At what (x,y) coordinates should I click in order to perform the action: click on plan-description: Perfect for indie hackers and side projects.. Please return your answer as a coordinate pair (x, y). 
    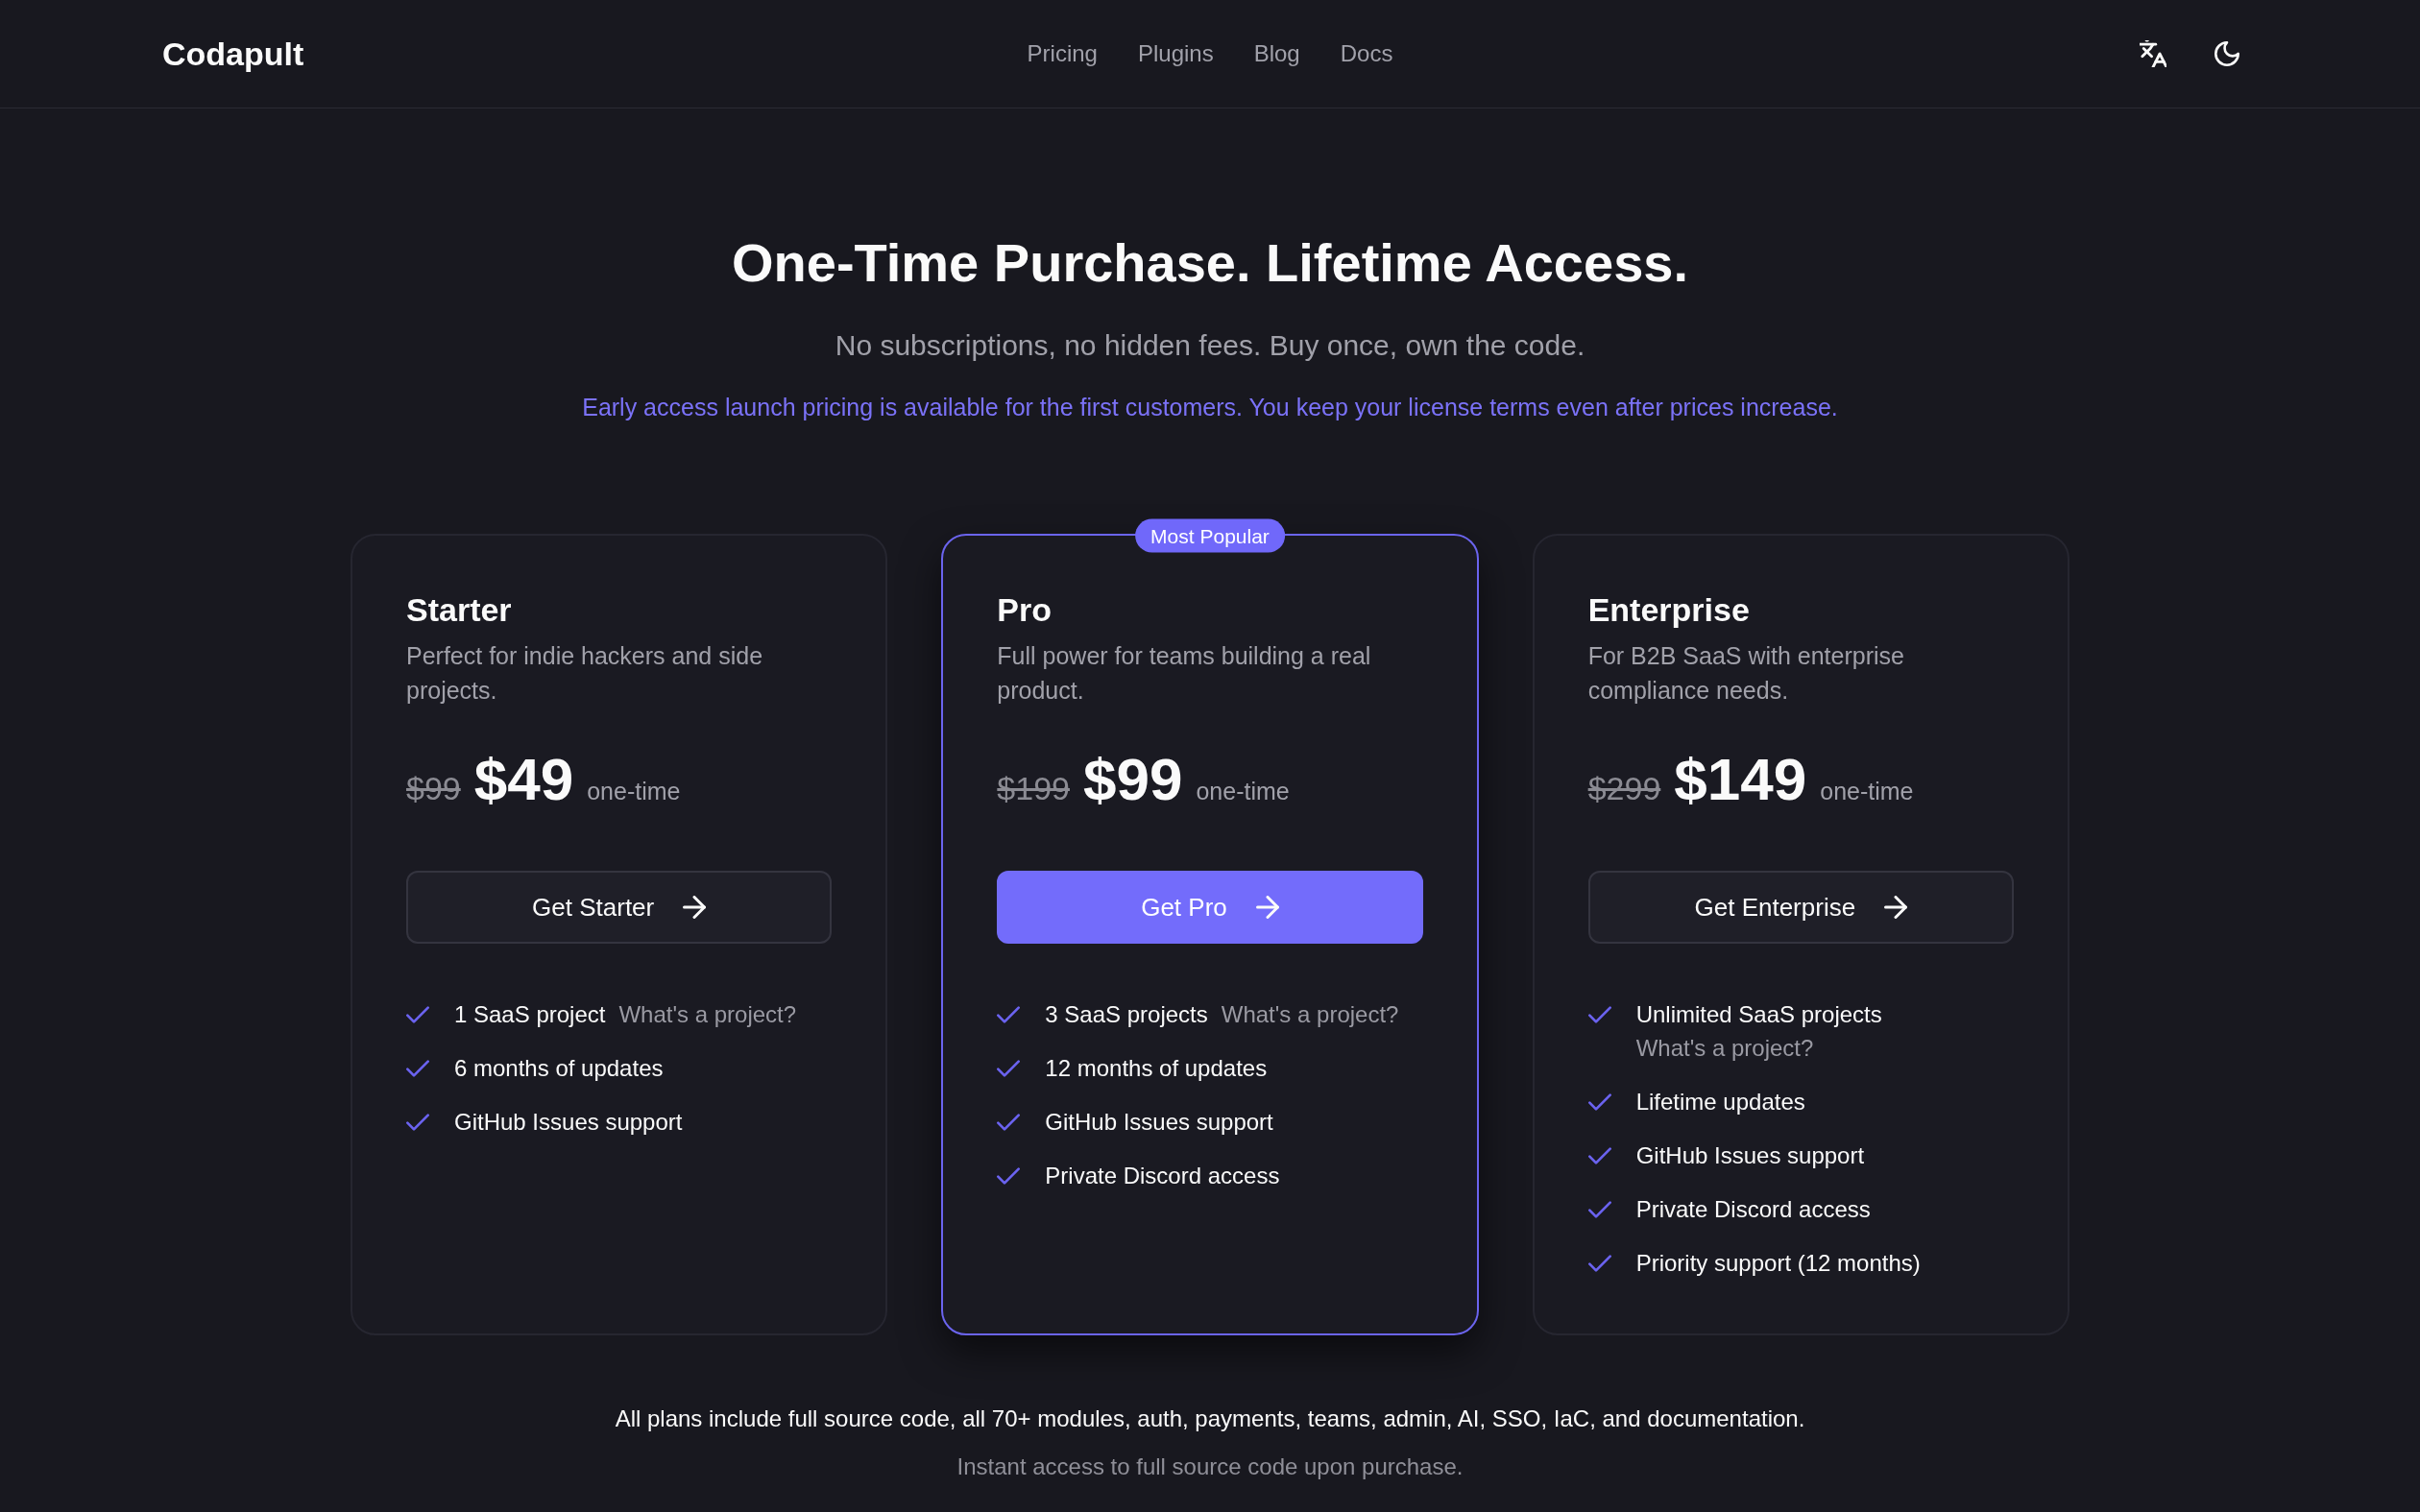
    Looking at the image, I should click on (585, 673).